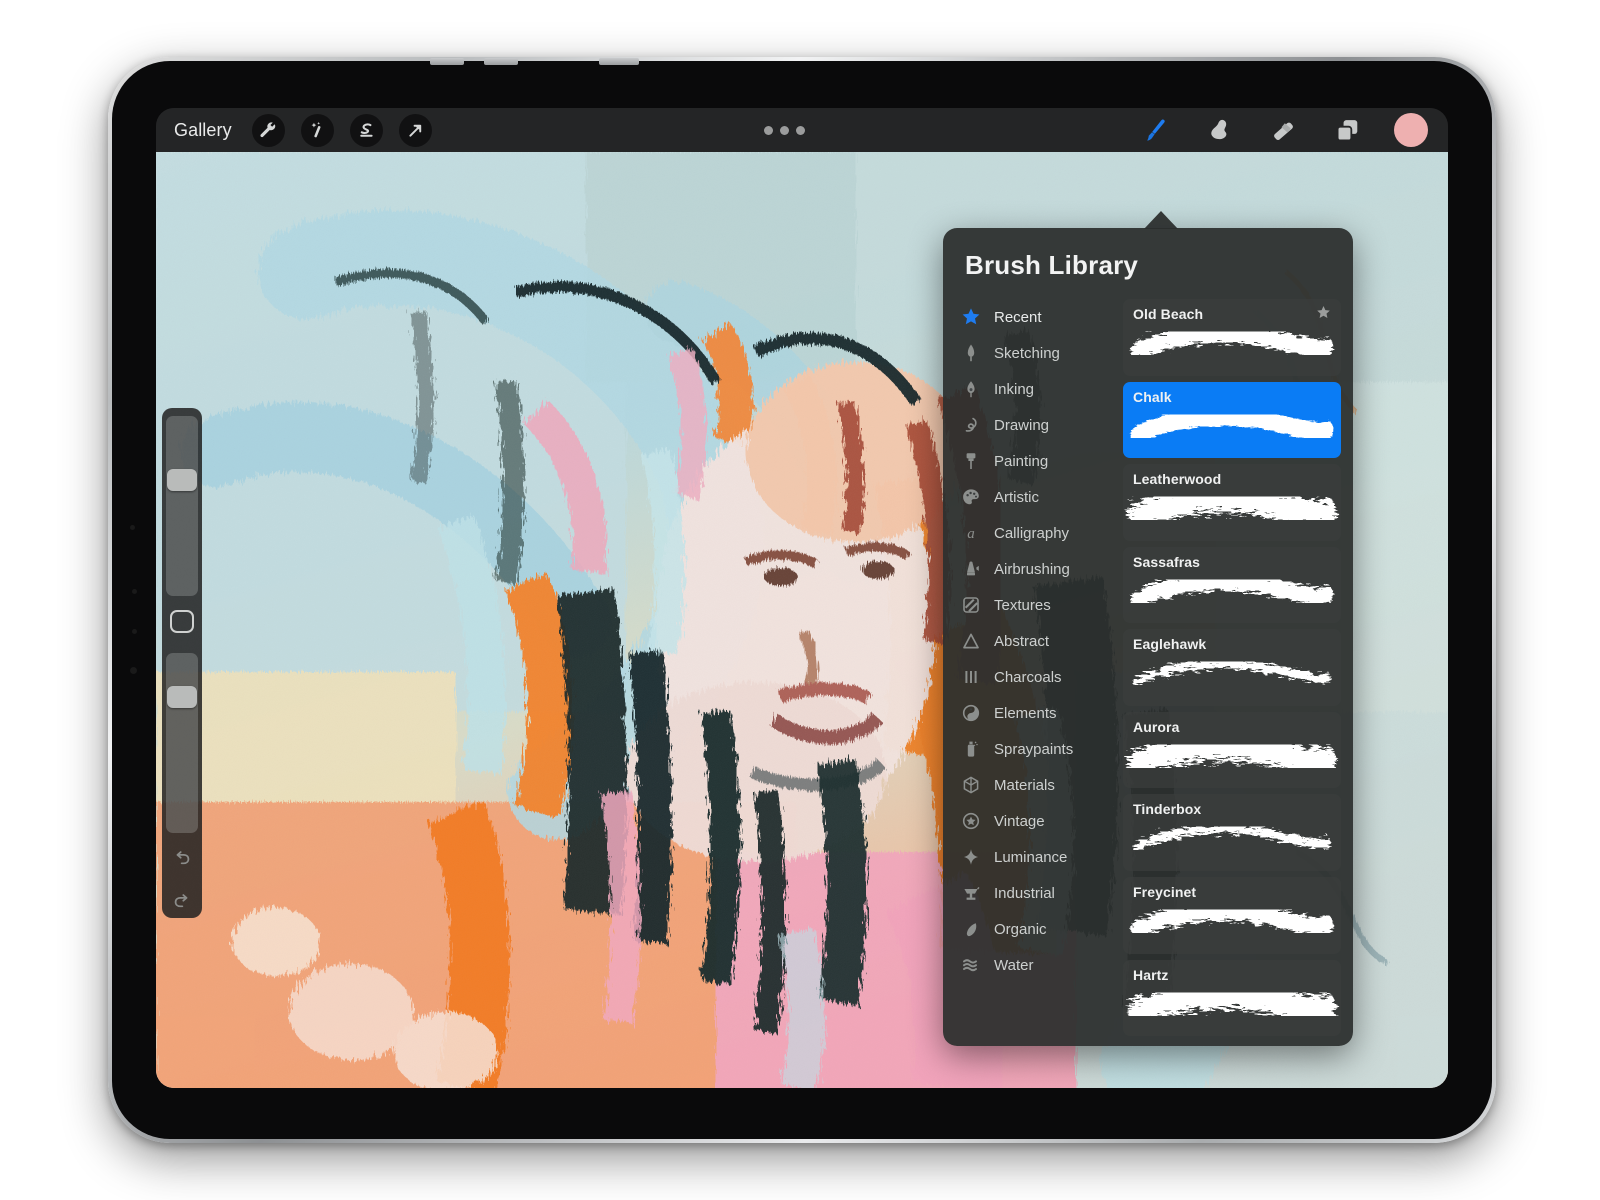 The image size is (1600, 1200). I want to click on smudge-finger-icon, so click(1218, 129).